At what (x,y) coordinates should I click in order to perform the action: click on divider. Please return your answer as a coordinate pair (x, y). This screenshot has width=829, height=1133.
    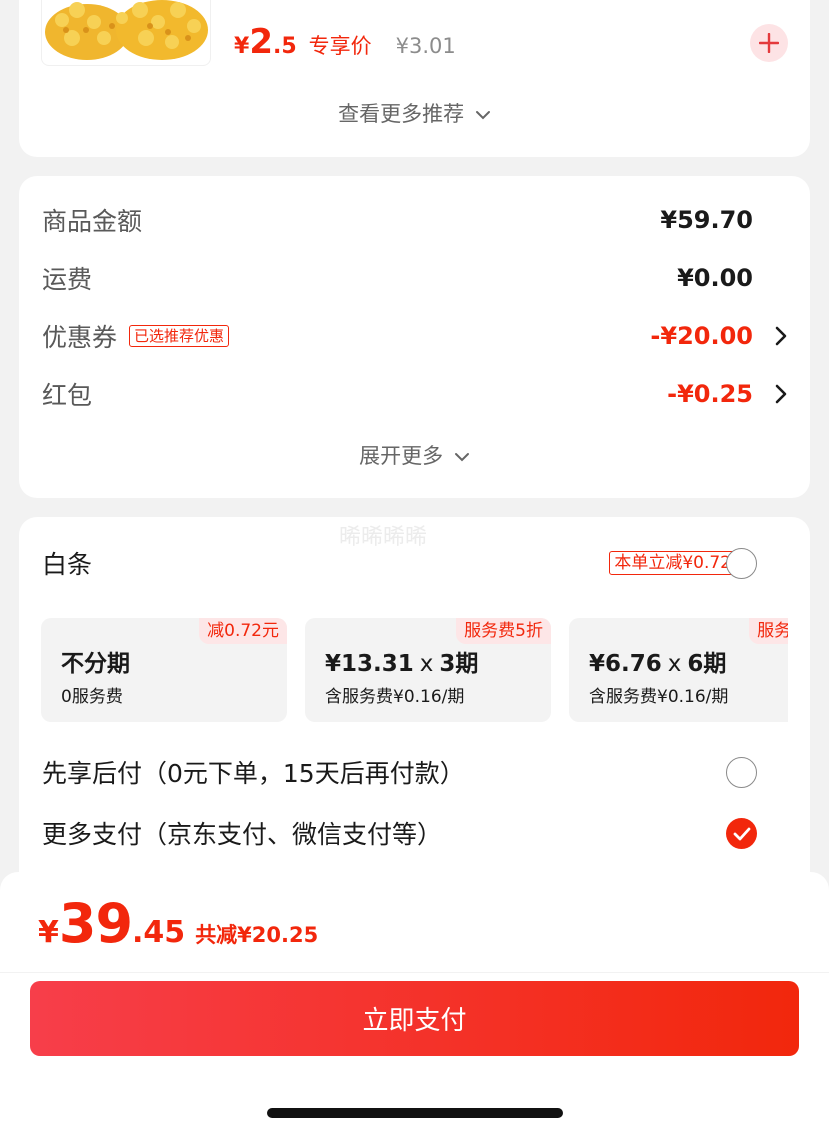
    Looking at the image, I should click on (414, 972).